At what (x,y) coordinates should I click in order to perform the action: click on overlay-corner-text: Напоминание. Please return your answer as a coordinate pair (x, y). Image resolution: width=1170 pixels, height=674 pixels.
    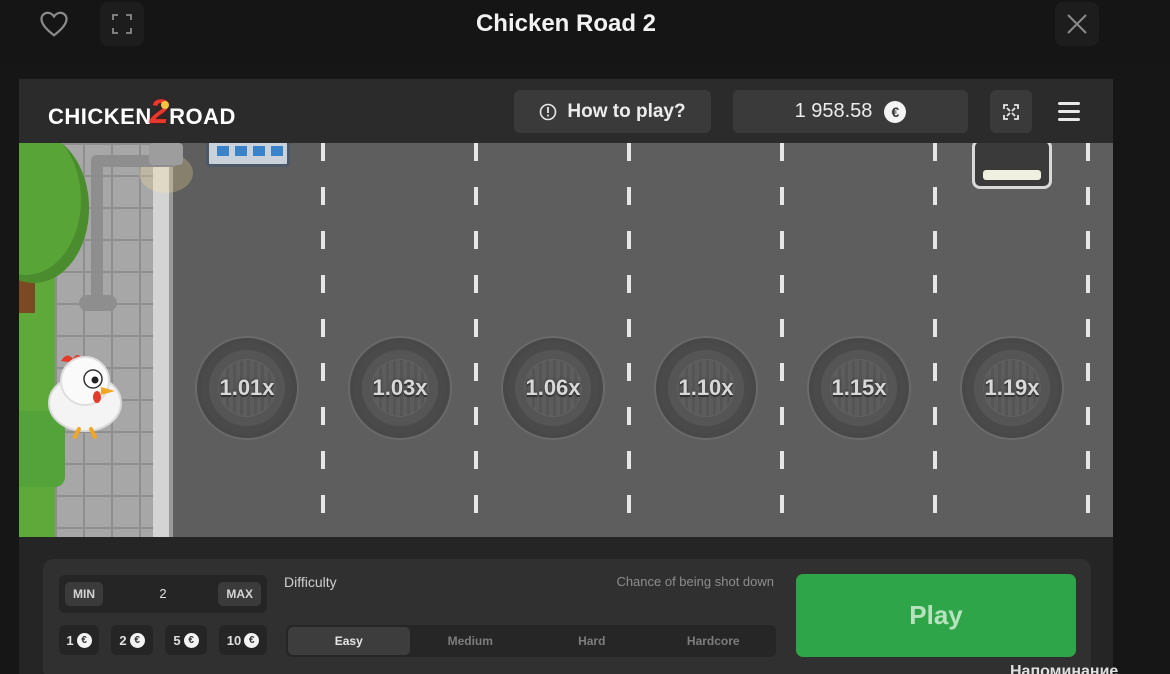
    Looking at the image, I should click on (1064, 668).